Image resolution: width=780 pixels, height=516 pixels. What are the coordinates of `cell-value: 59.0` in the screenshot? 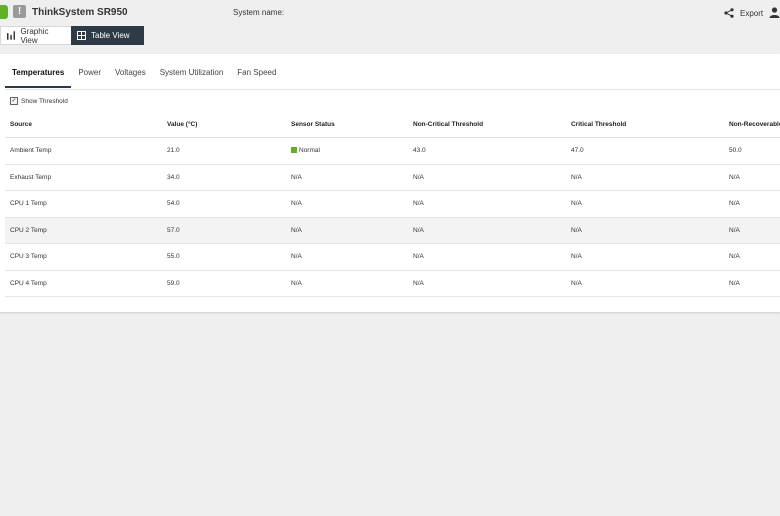 It's located at (224, 283).